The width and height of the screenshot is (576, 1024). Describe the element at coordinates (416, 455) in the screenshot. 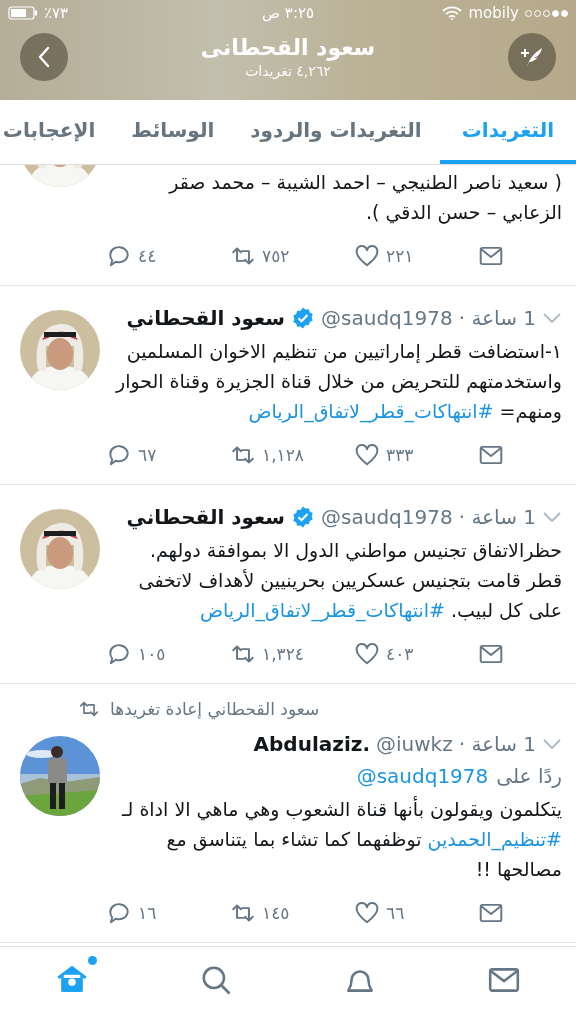

I see `like-button: ٣٣٣` at that location.